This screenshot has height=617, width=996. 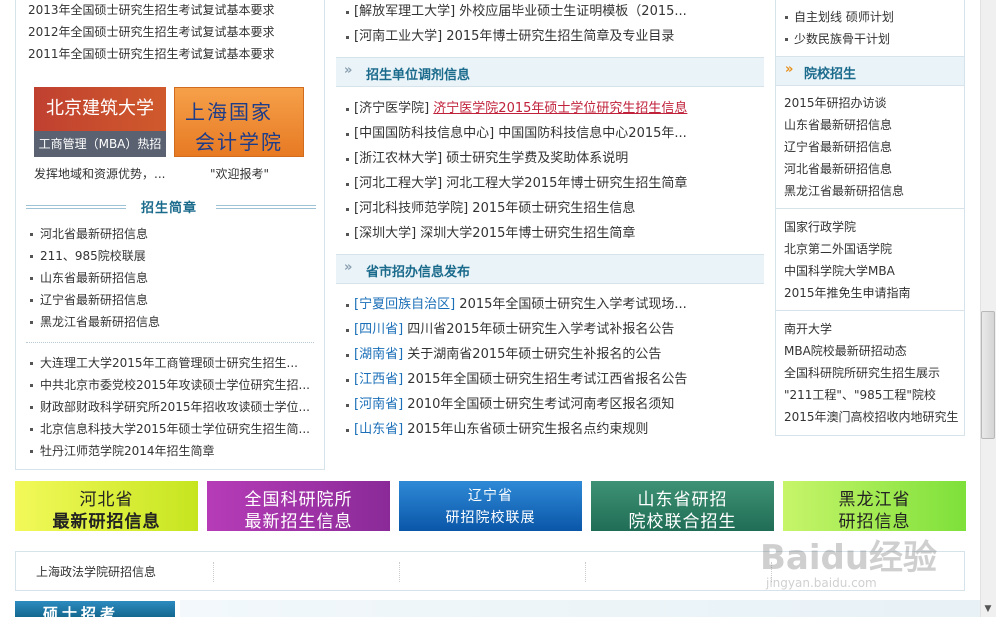 I want to click on left-top-link: 2012年全国硕士研究生招生考试复试基本要求, so click(x=151, y=31).